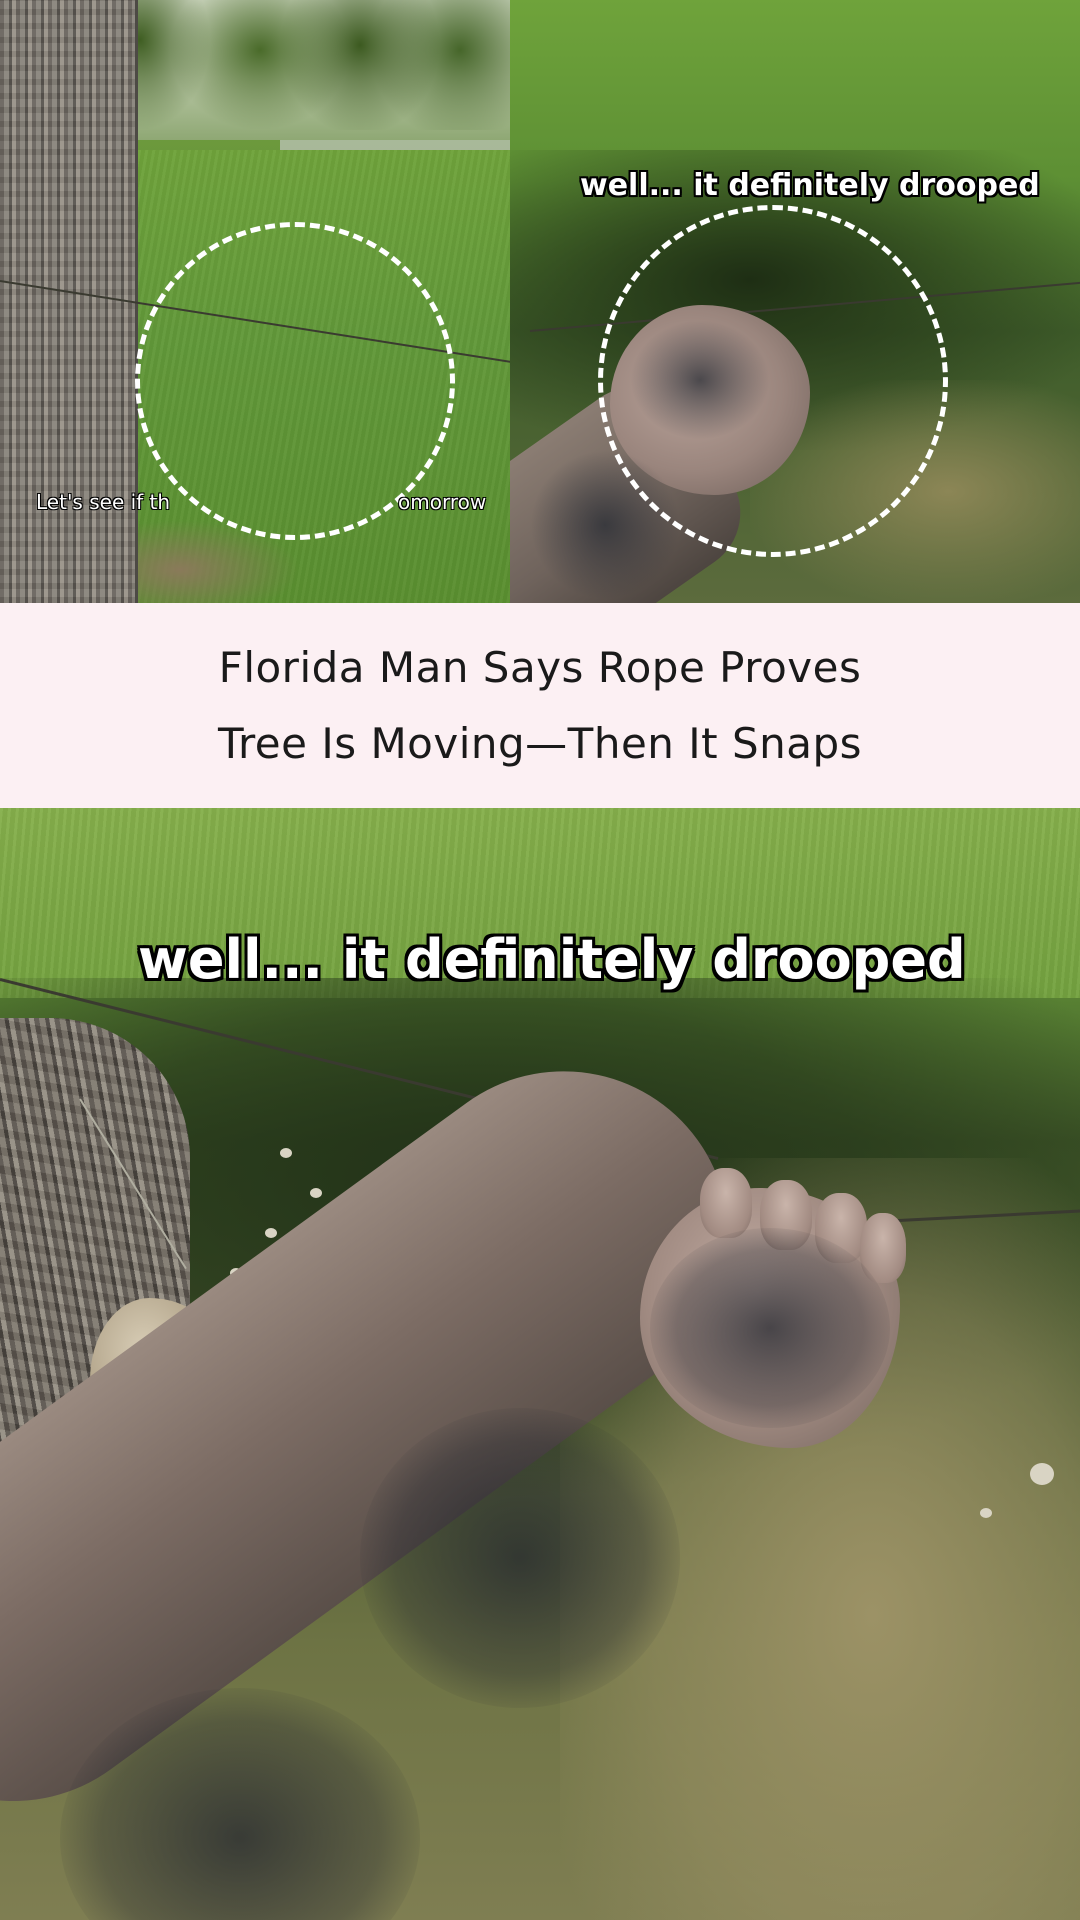  What do you see at coordinates (442, 502) in the screenshot?
I see `caption-left-end: omorrow` at bounding box center [442, 502].